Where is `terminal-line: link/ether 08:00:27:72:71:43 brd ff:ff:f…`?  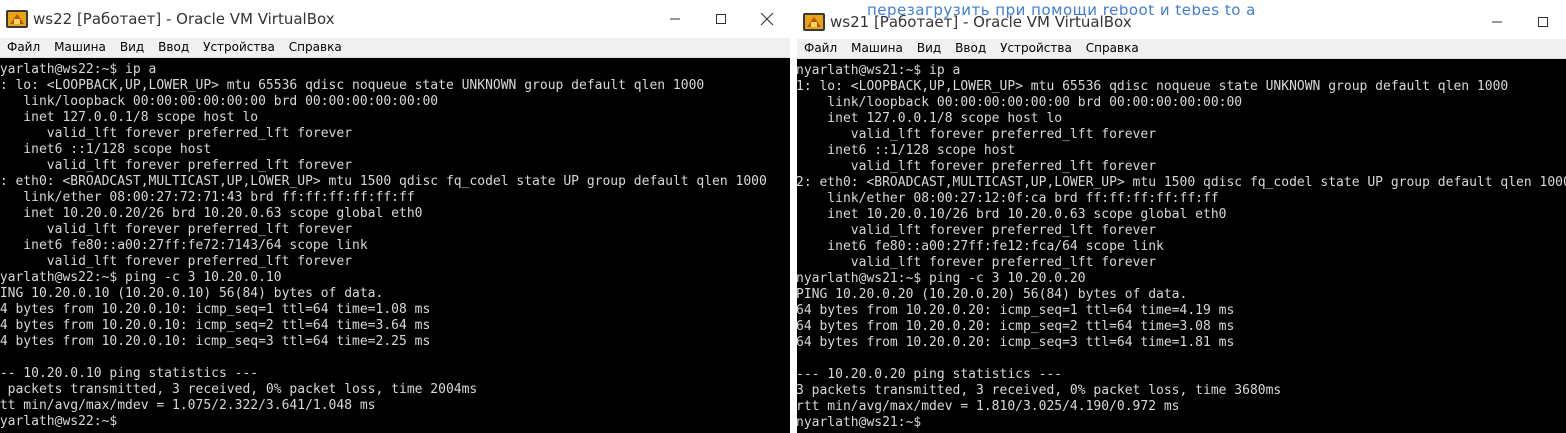
terminal-line: link/ether 08:00:27:72:71:43 brd ff:ff:f… is located at coordinates (207, 197).